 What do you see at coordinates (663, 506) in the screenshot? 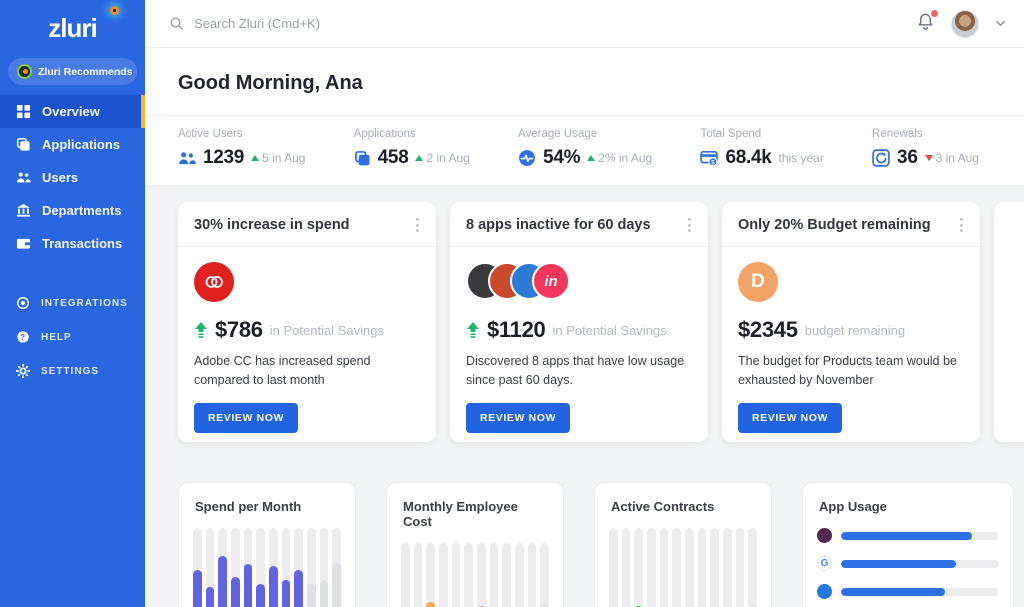
I see `chart-title: Active Contracts` at bounding box center [663, 506].